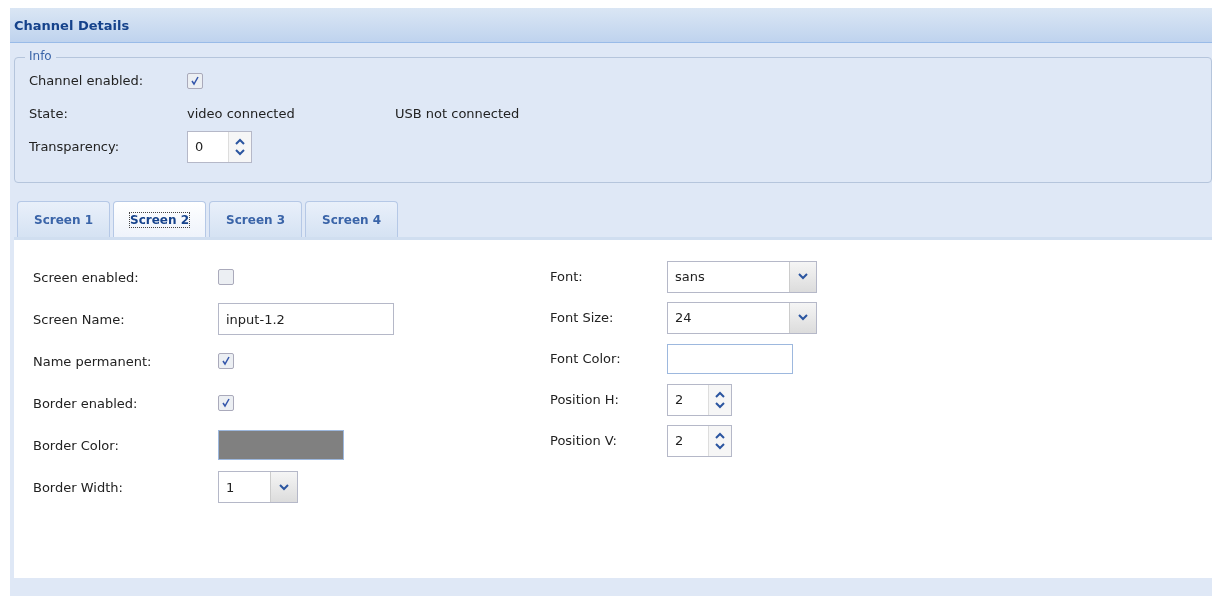 Image resolution: width=1212 pixels, height=614 pixels. Describe the element at coordinates (49, 113) in the screenshot. I see `field-label: State:` at that location.